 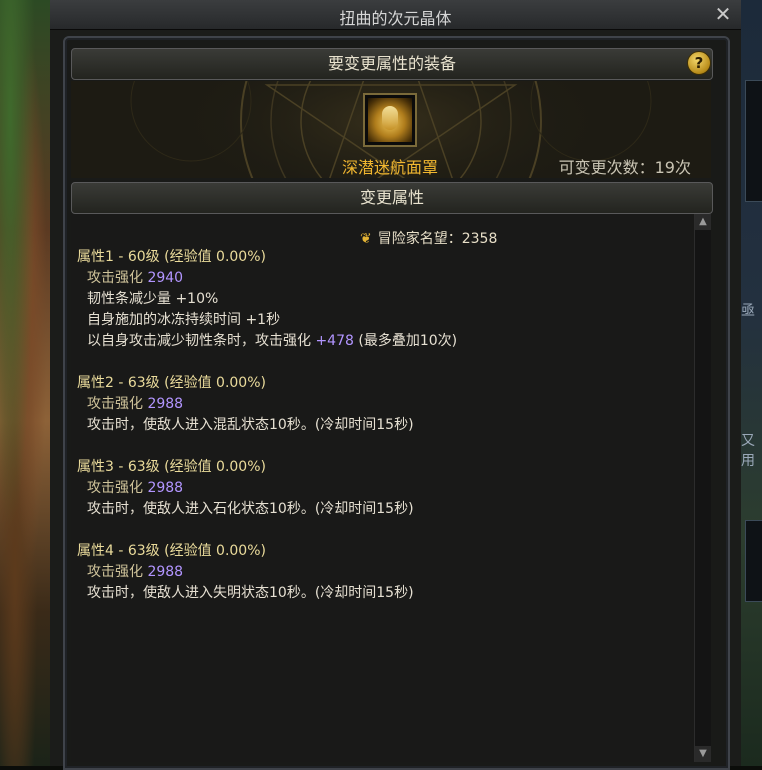 I want to click on attr-group-4-stat: 攻击强化 2988, so click(x=135, y=571).